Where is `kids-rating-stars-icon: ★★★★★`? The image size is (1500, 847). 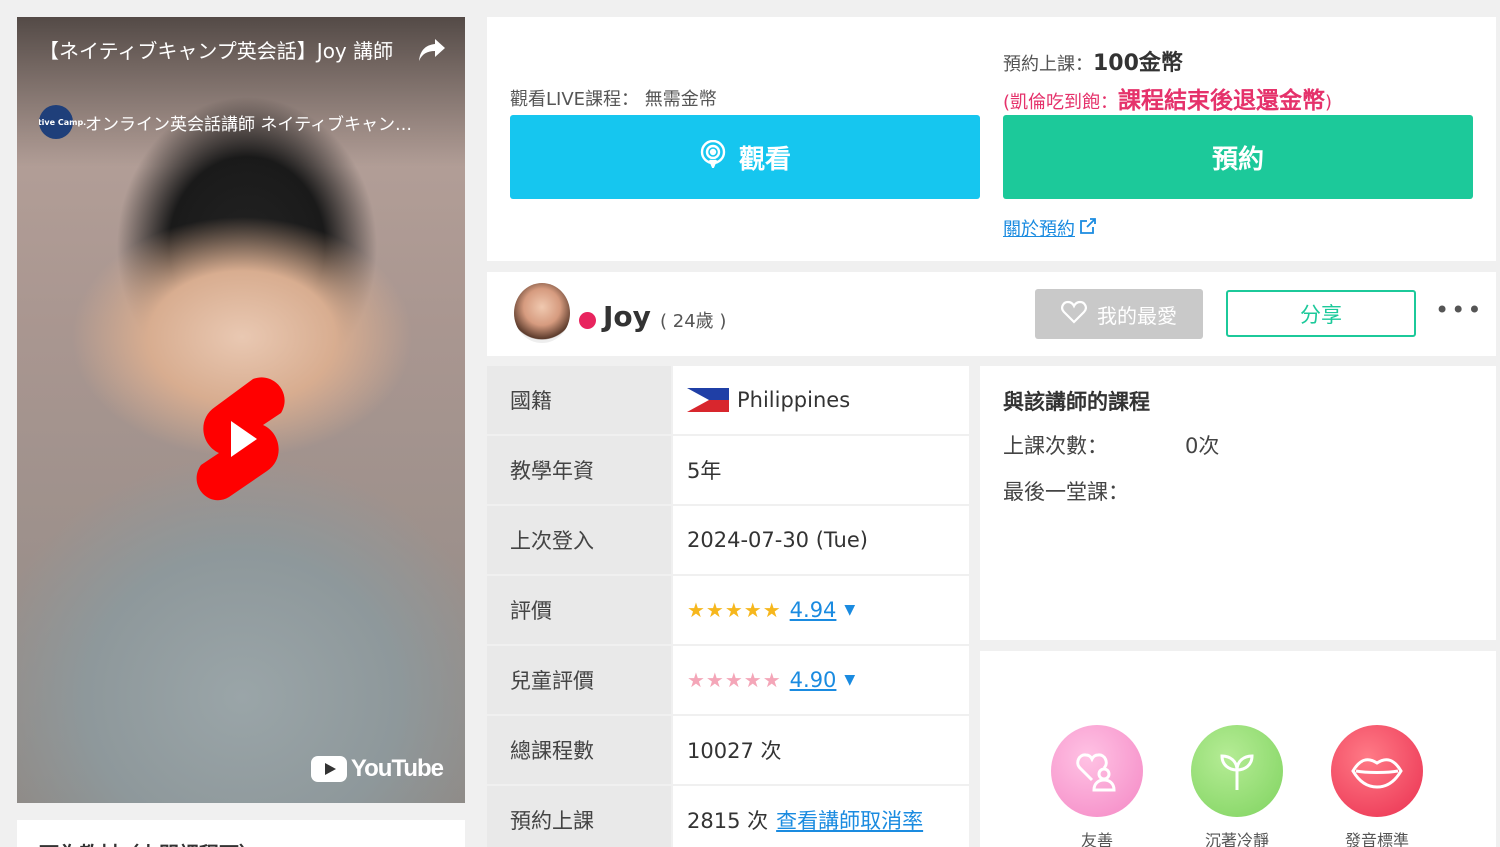
kids-rating-stars-icon: ★★★★★ is located at coordinates (734, 680).